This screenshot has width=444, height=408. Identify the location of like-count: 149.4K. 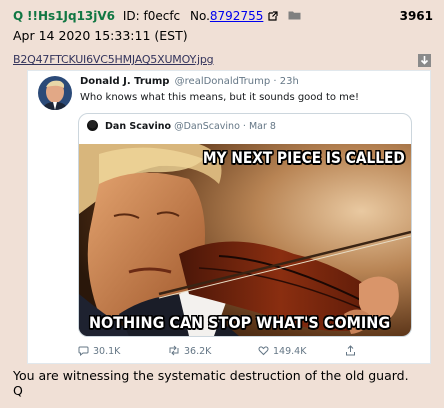
(290, 351).